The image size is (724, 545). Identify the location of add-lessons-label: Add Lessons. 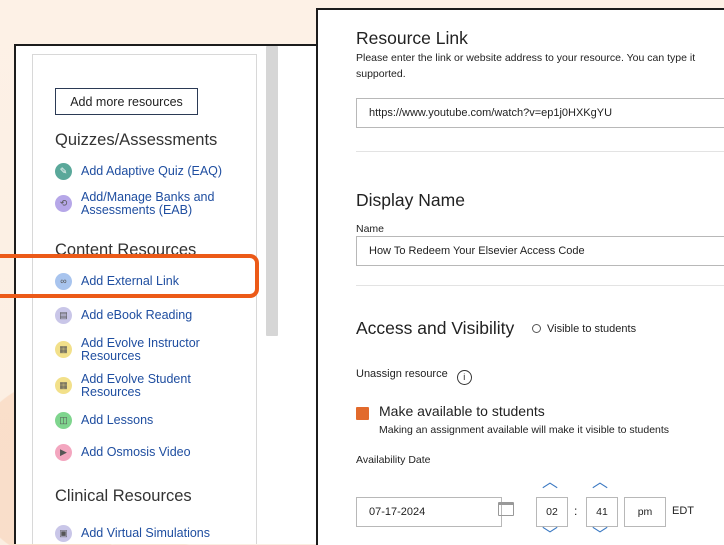
(117, 420).